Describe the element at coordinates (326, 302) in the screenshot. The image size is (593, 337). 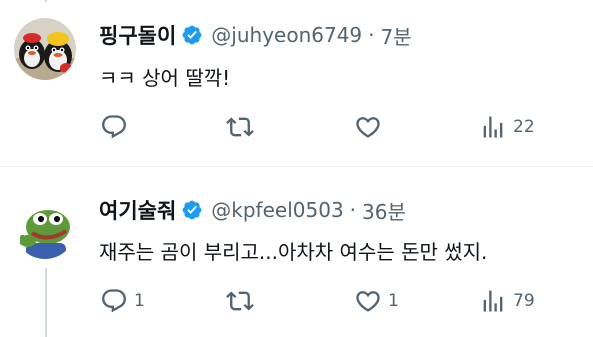
I see `action-bar: 1 1 79` at that location.